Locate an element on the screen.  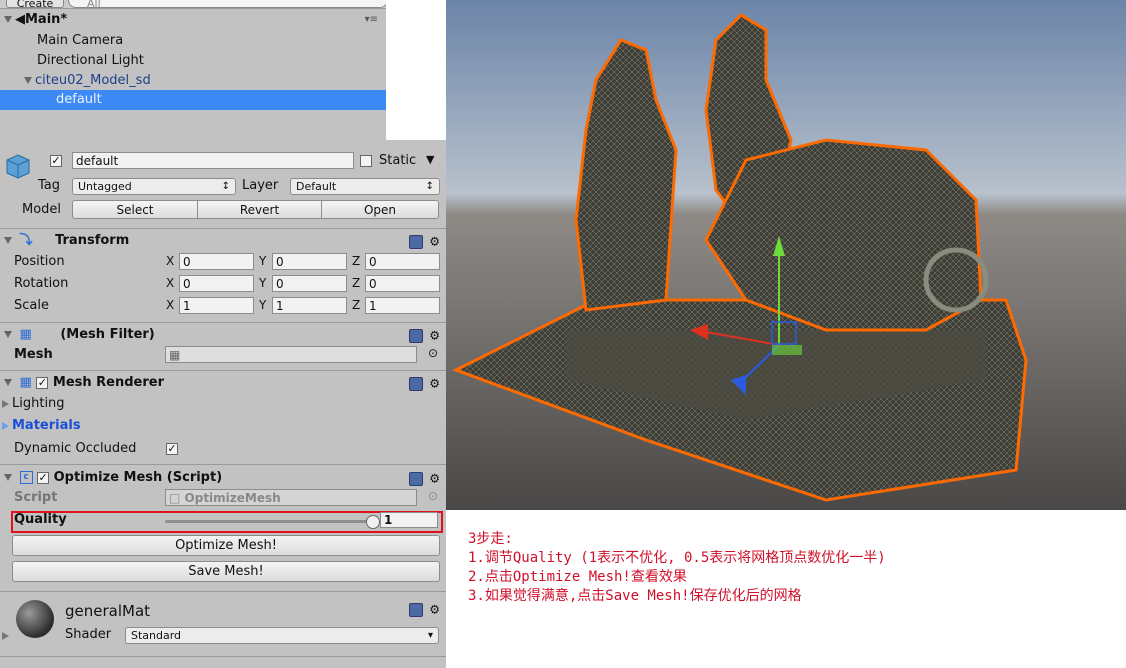
tag-dropdown: Untagged ↕ is located at coordinates (154, 186).